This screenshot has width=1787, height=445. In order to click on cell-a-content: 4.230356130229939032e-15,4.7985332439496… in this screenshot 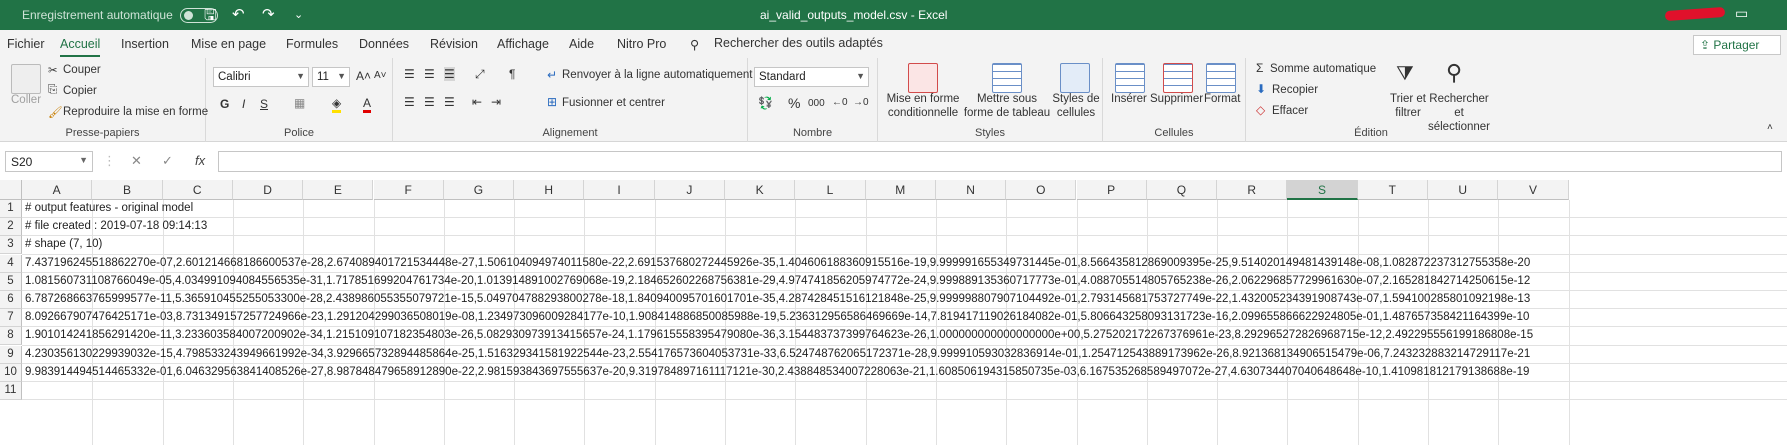, I will do `click(902, 355)`.